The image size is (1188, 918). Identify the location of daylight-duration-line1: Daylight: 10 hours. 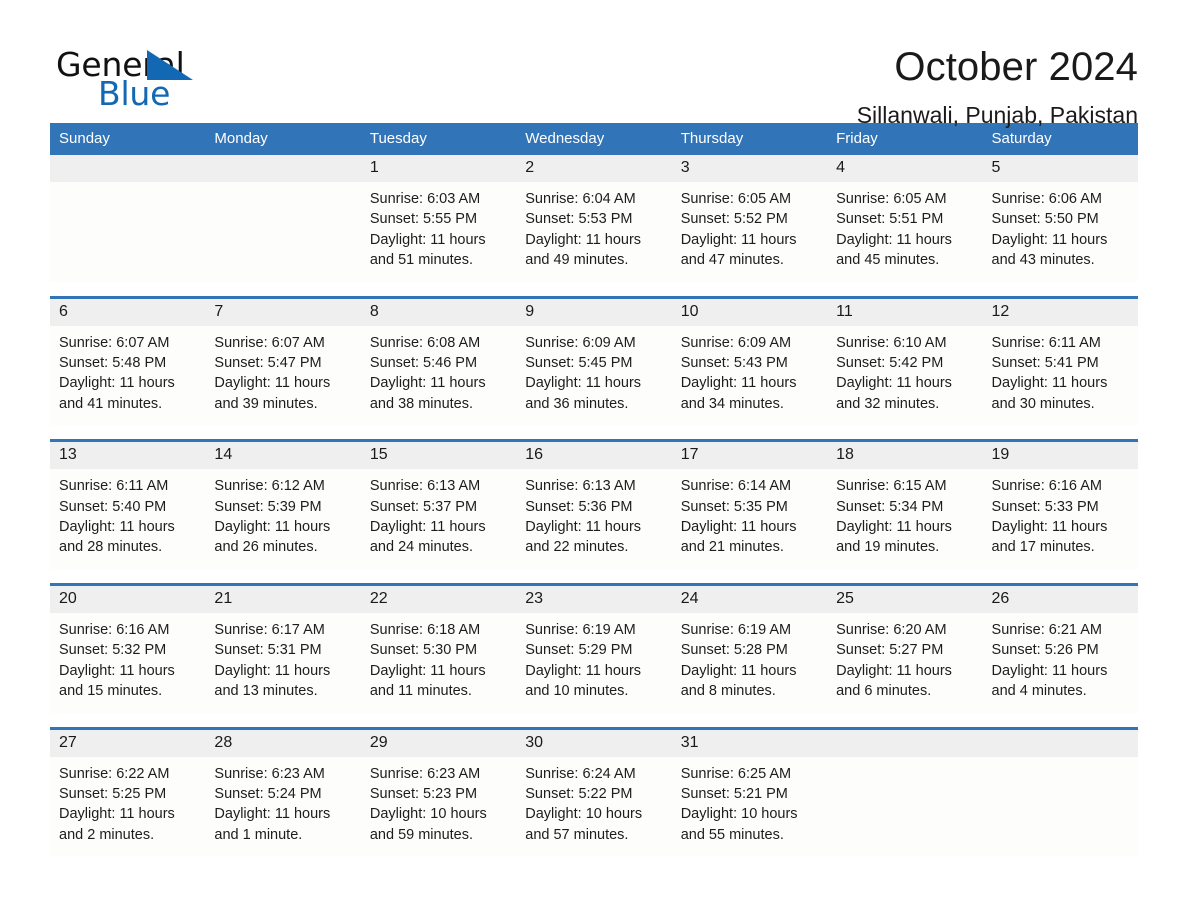
(428, 814).